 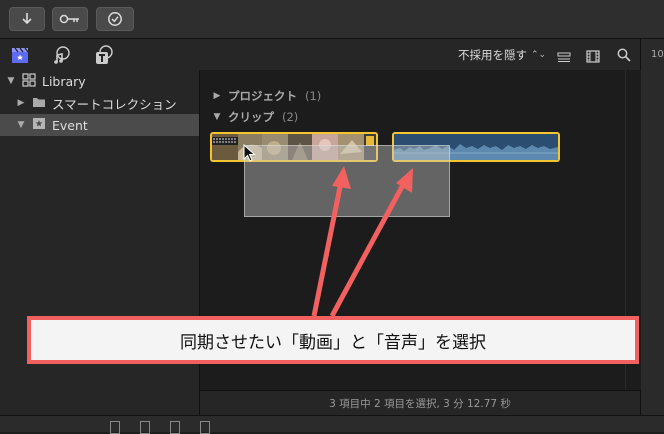 I want to click on arrow-to-audio, so click(x=368, y=249).